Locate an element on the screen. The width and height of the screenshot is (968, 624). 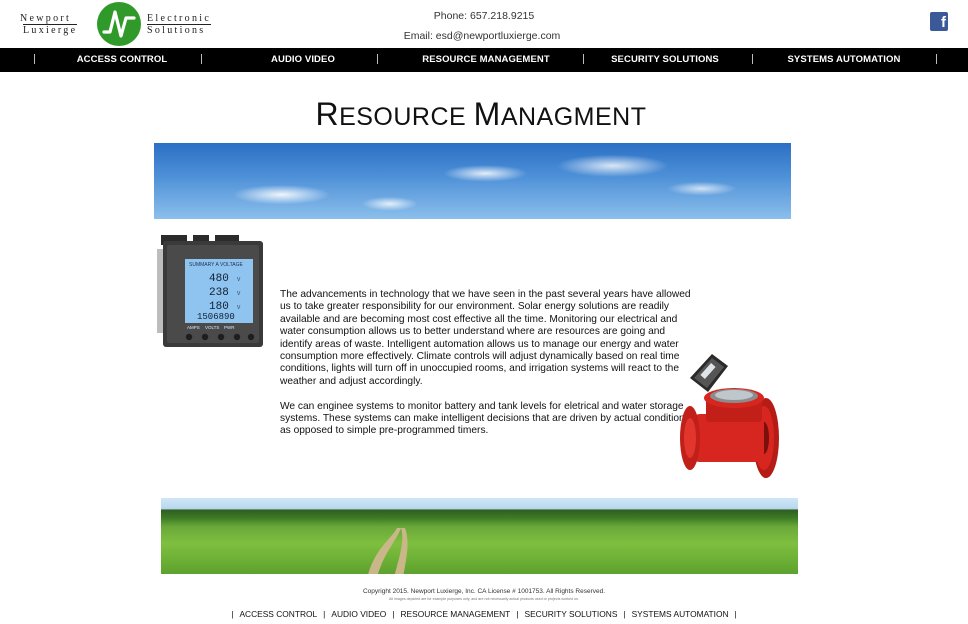
nav-item-access-control: ACCESS CONTROL is located at coordinates (122, 60).